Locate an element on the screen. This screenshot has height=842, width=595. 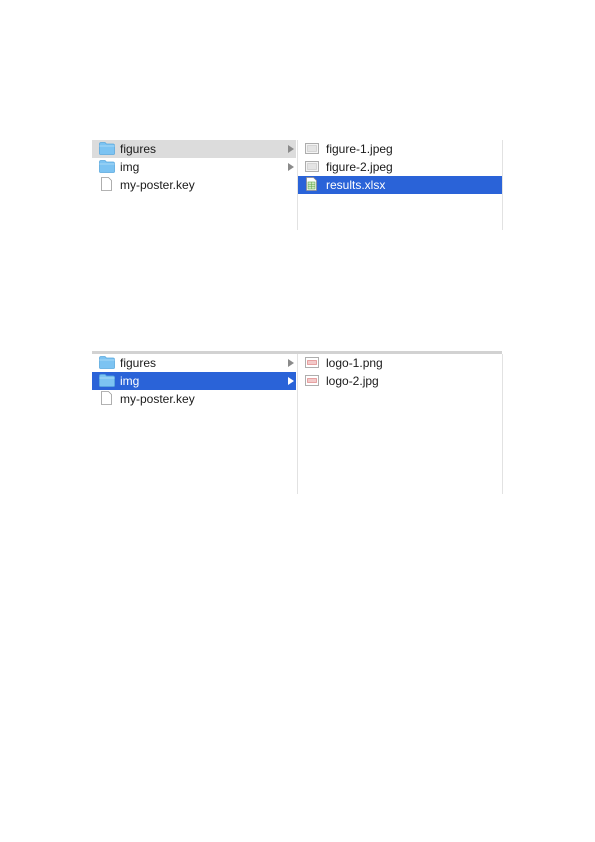
list-item-logo-1: logo-1.png is located at coordinates (400, 363).